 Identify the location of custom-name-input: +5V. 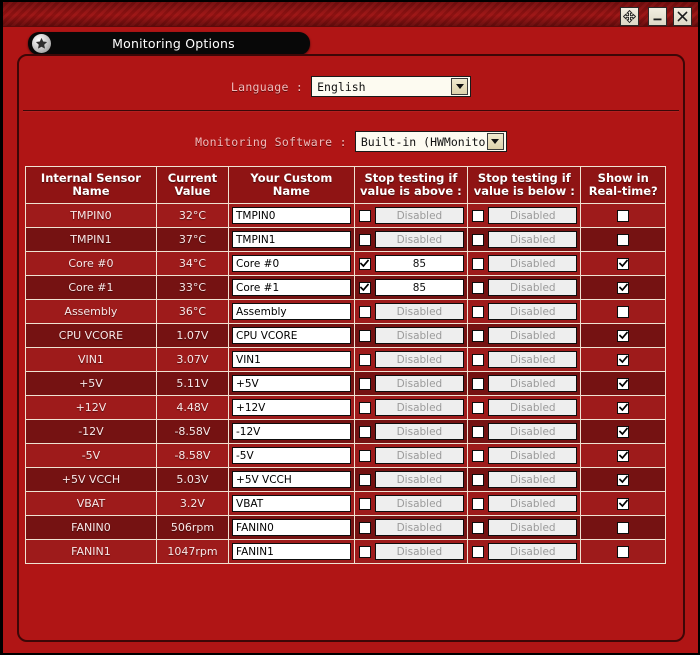
(291, 384).